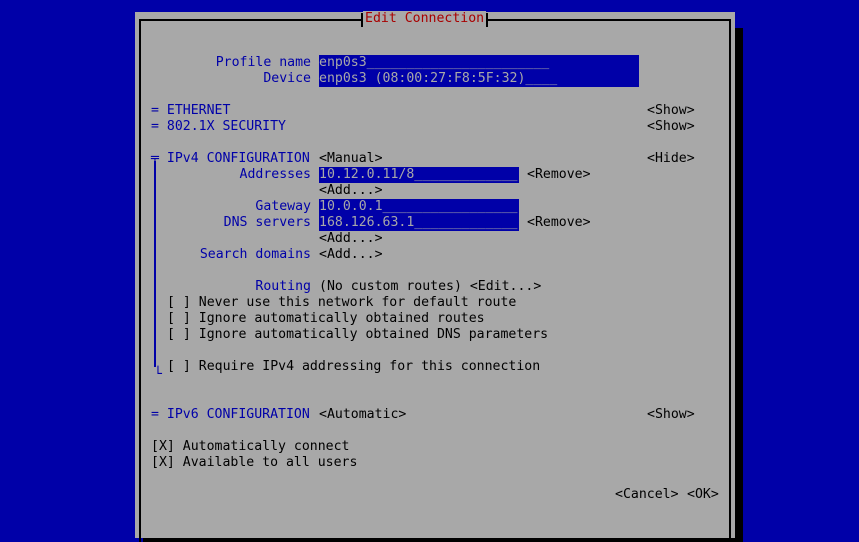 The width and height of the screenshot is (859, 542). Describe the element at coordinates (230, 158) in the screenshot. I see `ipv4-section-heading: ╤ IPv4 CONFIGURATION` at that location.